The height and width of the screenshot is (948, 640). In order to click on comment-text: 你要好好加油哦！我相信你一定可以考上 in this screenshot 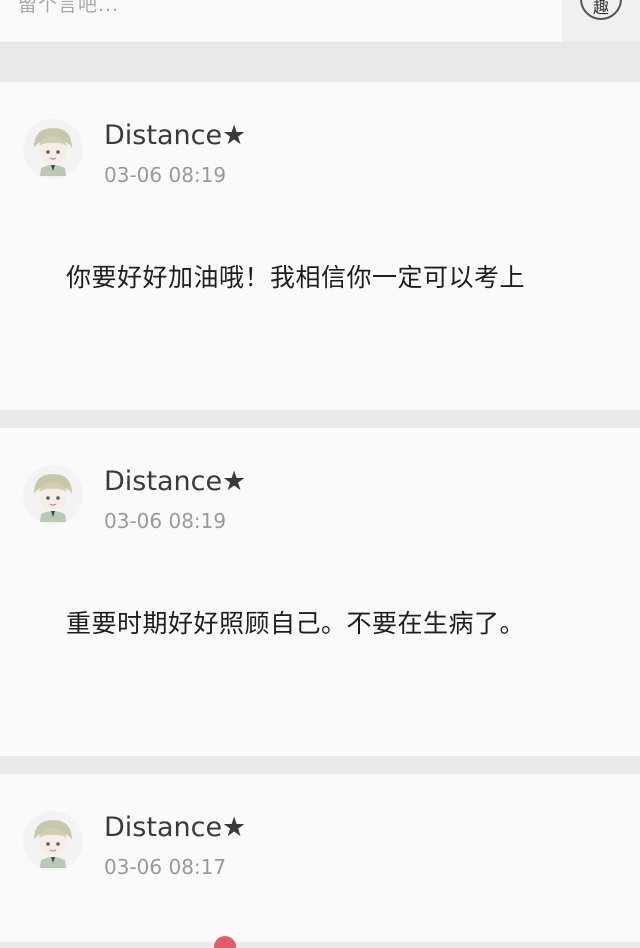, I will do `click(296, 277)`.